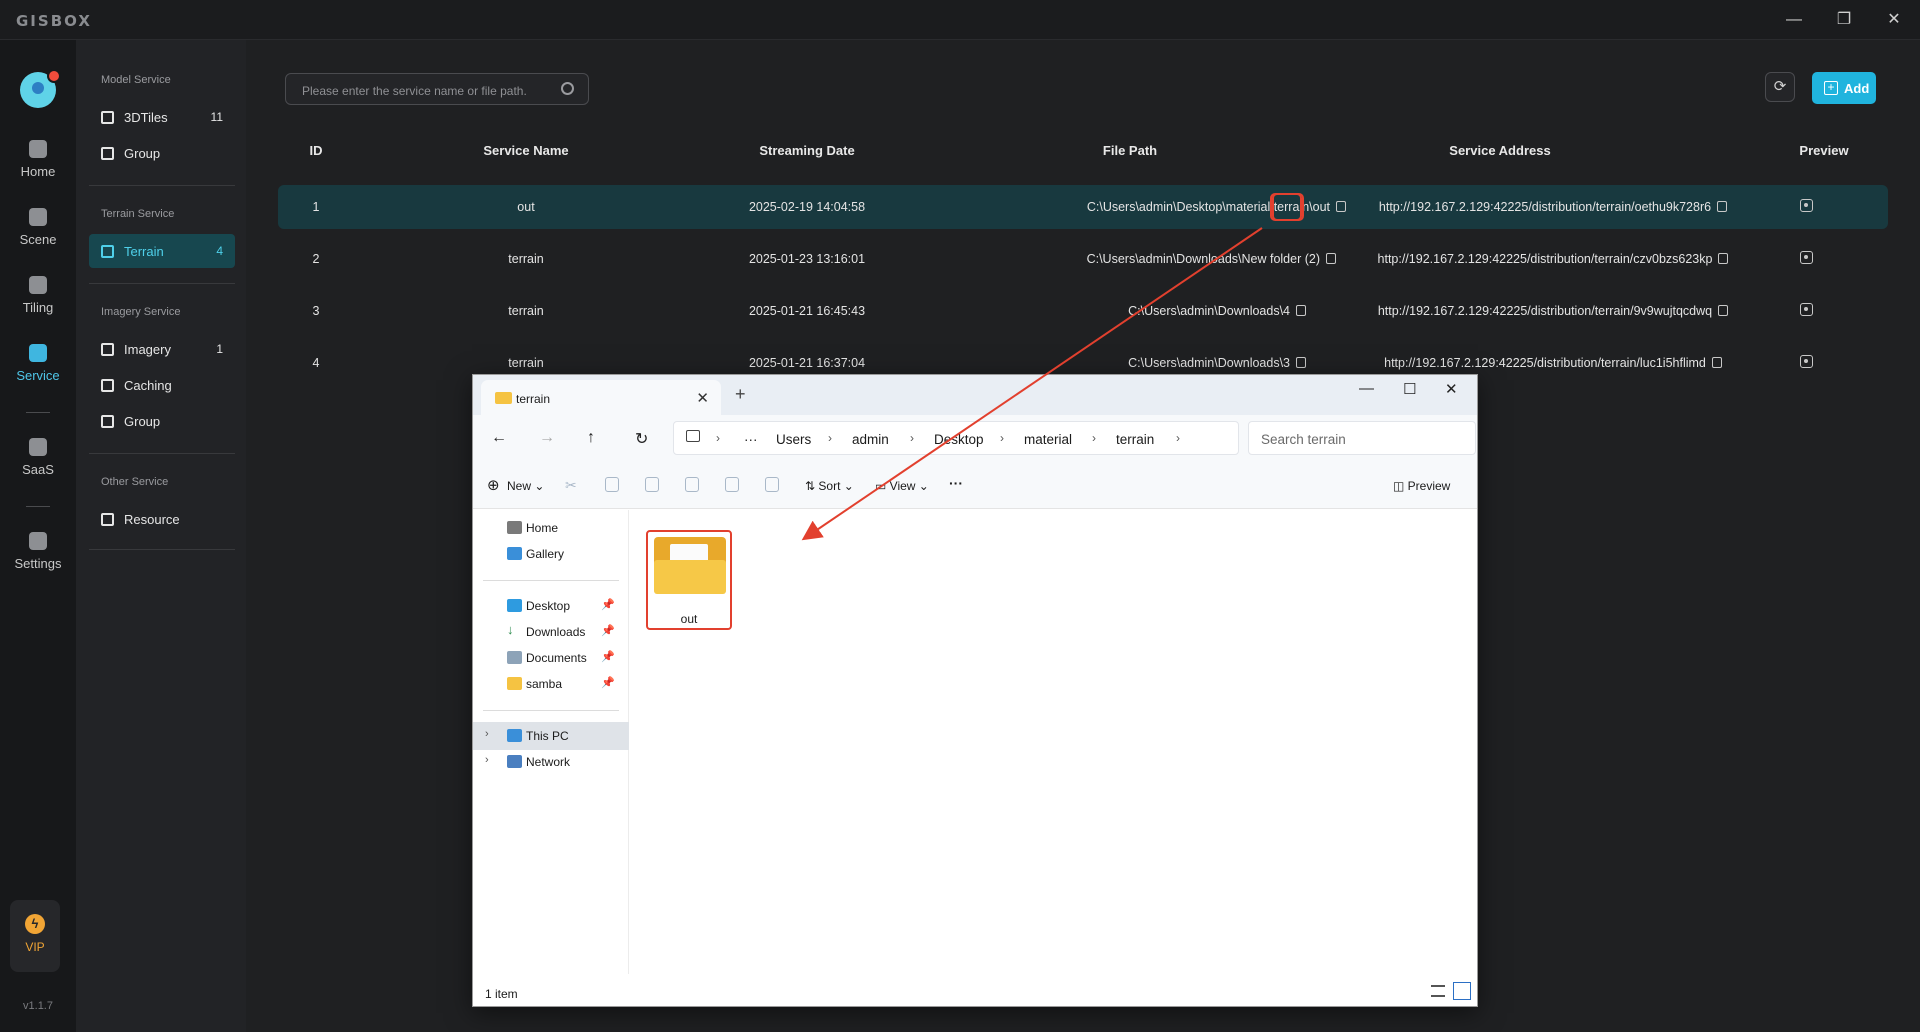  I want to click on desktop-icon, so click(514, 605).